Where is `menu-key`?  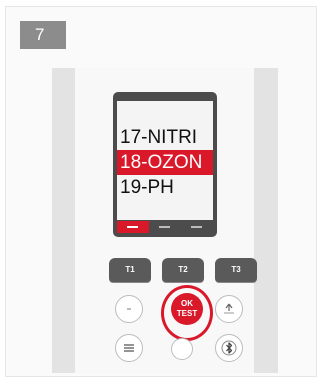 menu-key is located at coordinates (129, 348).